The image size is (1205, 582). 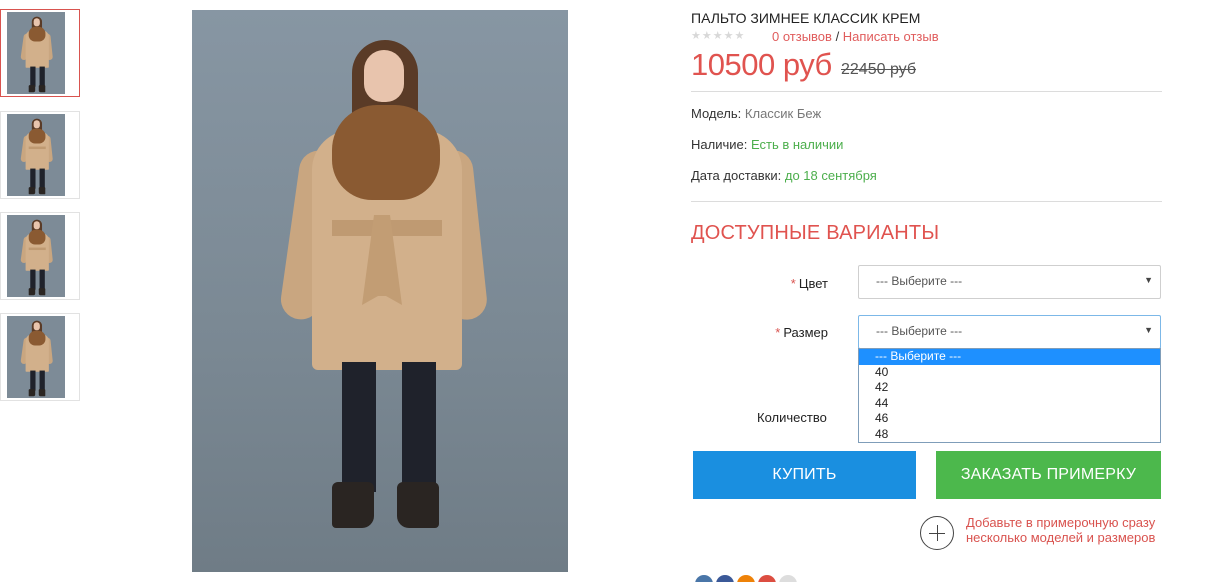 I want to click on order-fitting-button: ЗАКАЗАТЬ ПРИМЕРКУ, so click(x=1048, y=475).